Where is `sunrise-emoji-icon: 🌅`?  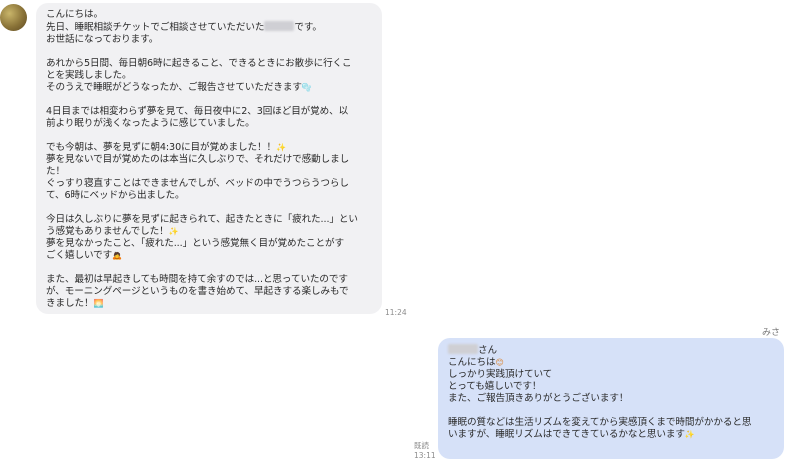
sunrise-emoji-icon: 🌅 is located at coordinates (98, 303).